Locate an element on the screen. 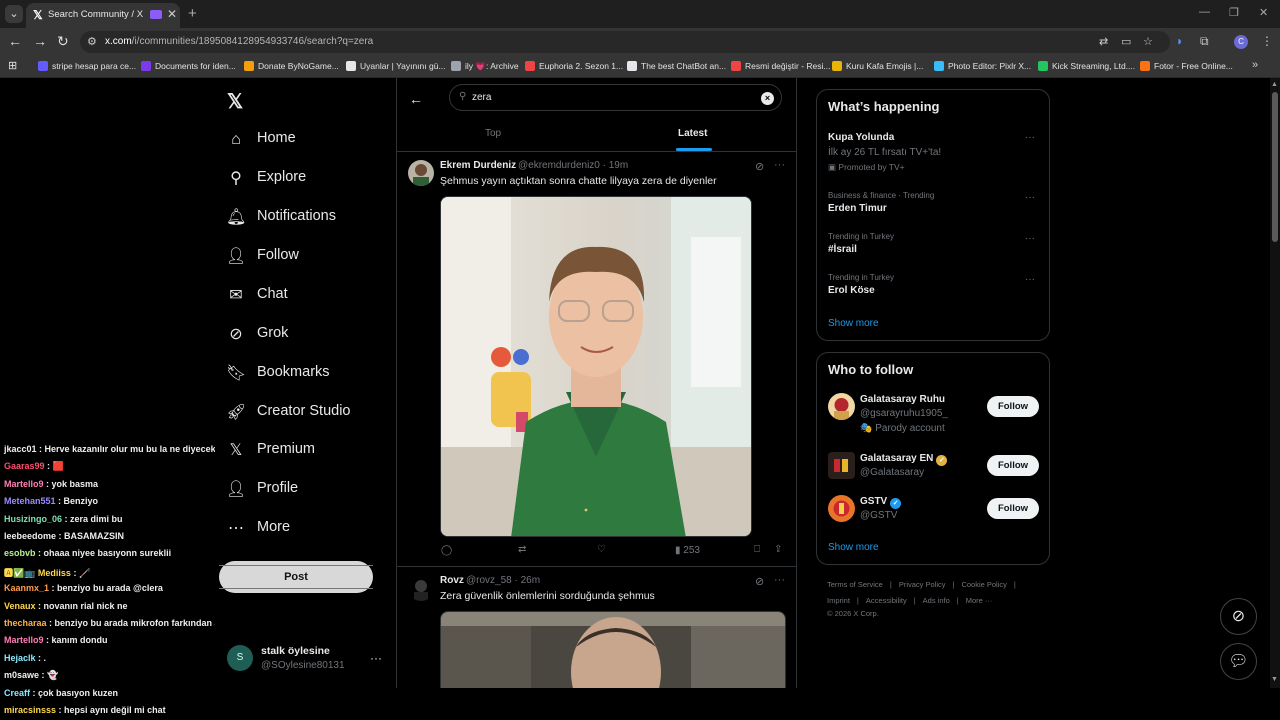  footer-link: Ads info is located at coordinates (936, 600).